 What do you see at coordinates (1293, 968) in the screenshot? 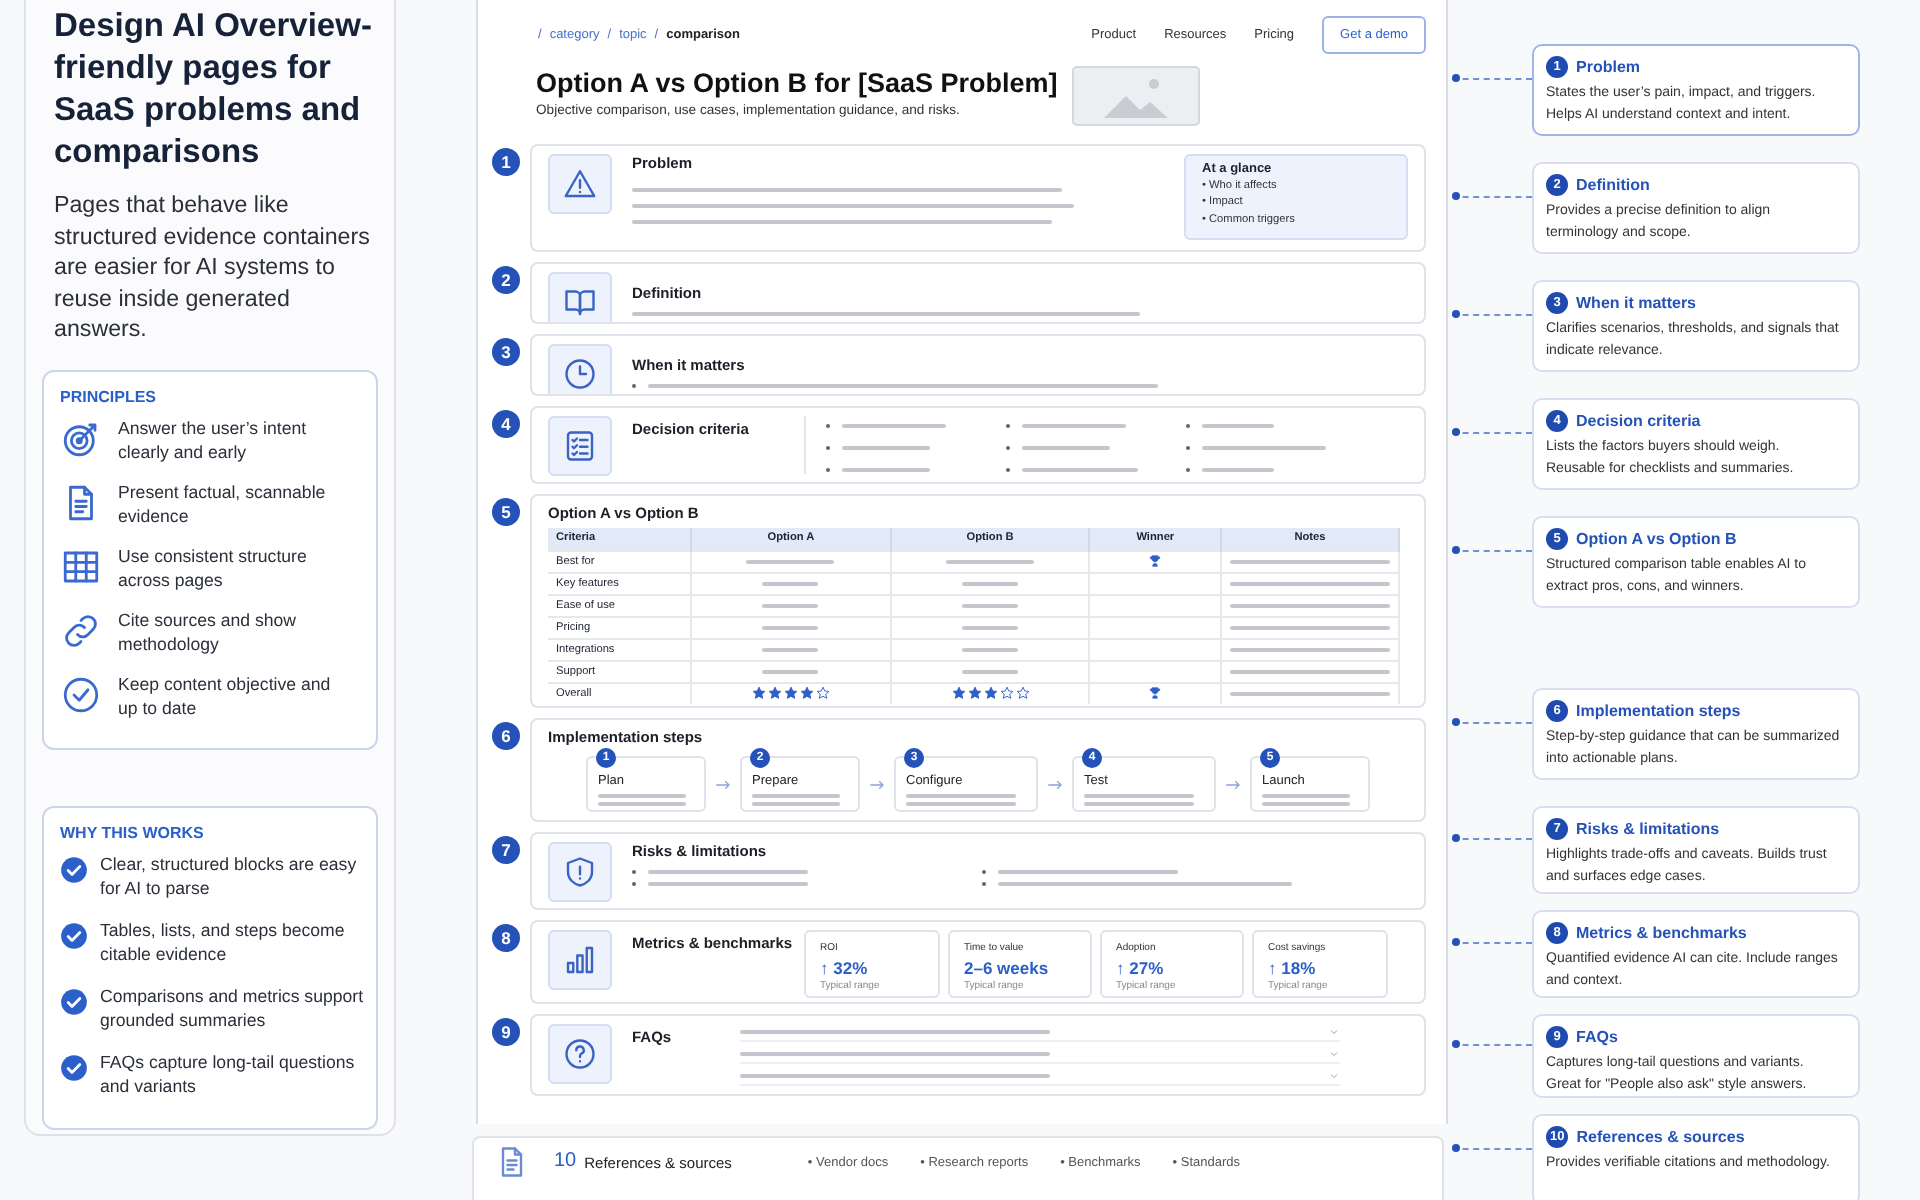
I see `metric-value: ↑ 18%` at bounding box center [1293, 968].